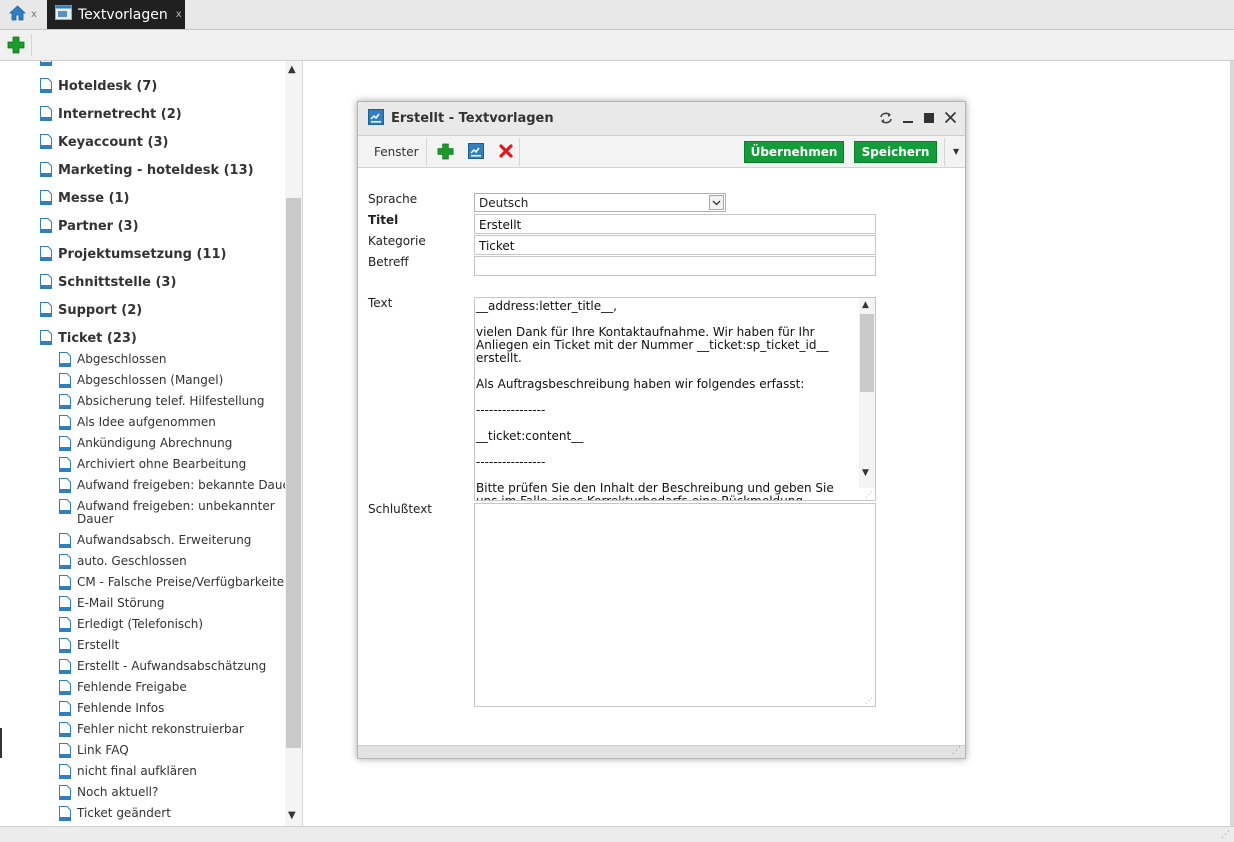  What do you see at coordinates (293, 473) in the screenshot?
I see `tree-scrollbar-thumb` at bounding box center [293, 473].